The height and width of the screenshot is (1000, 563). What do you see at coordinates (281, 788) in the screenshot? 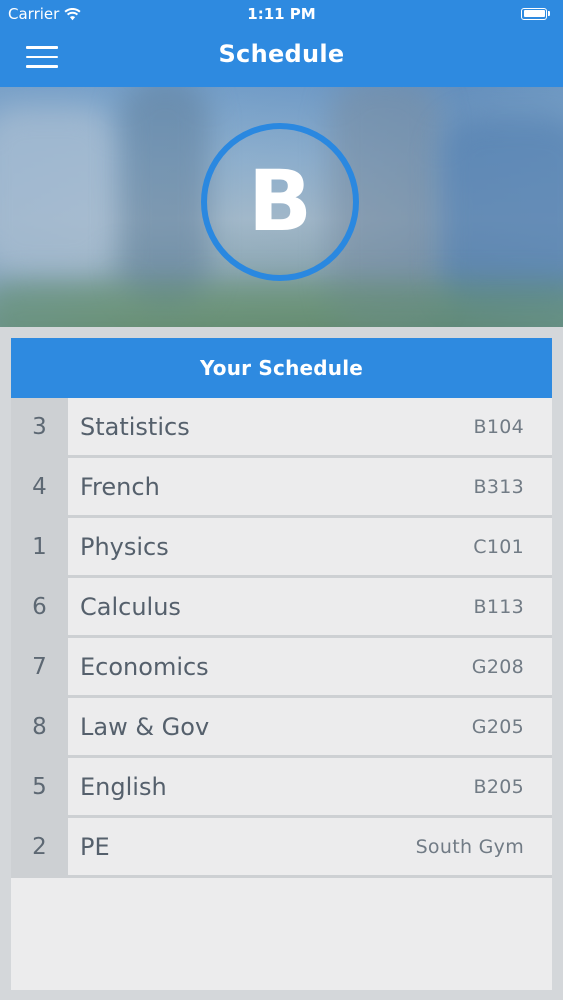
I see `schedule-row: 5 English B205` at bounding box center [281, 788].